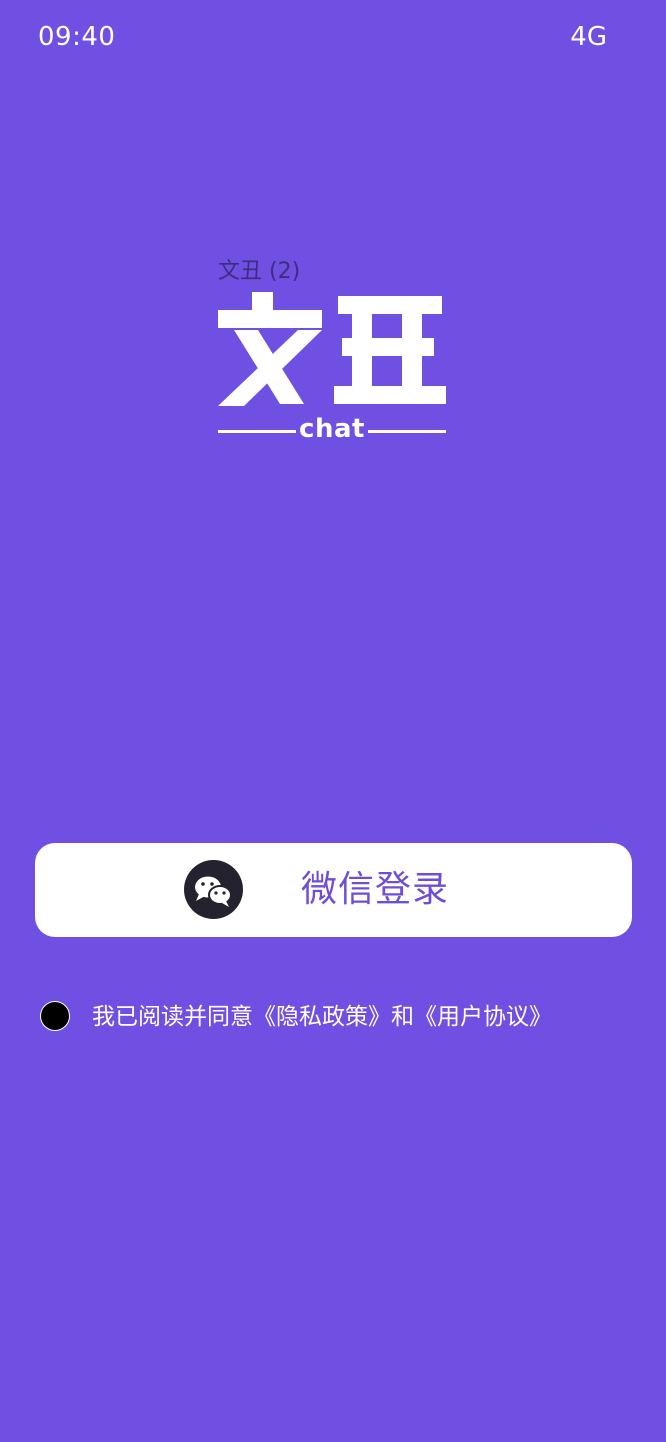 This screenshot has height=1442, width=666. What do you see at coordinates (259, 271) in the screenshot?
I see `logo-caption: 文丑 (2)` at bounding box center [259, 271].